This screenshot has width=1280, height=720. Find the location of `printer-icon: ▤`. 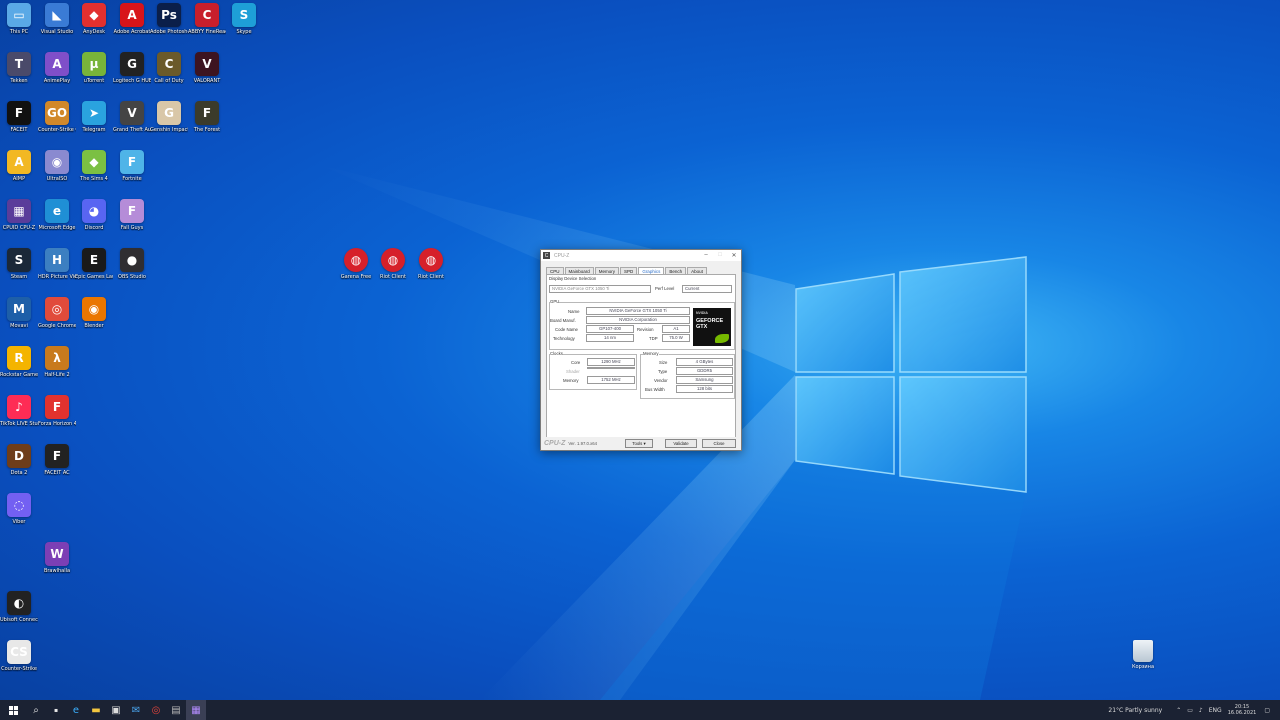

printer-icon: ▤ is located at coordinates (176, 710).